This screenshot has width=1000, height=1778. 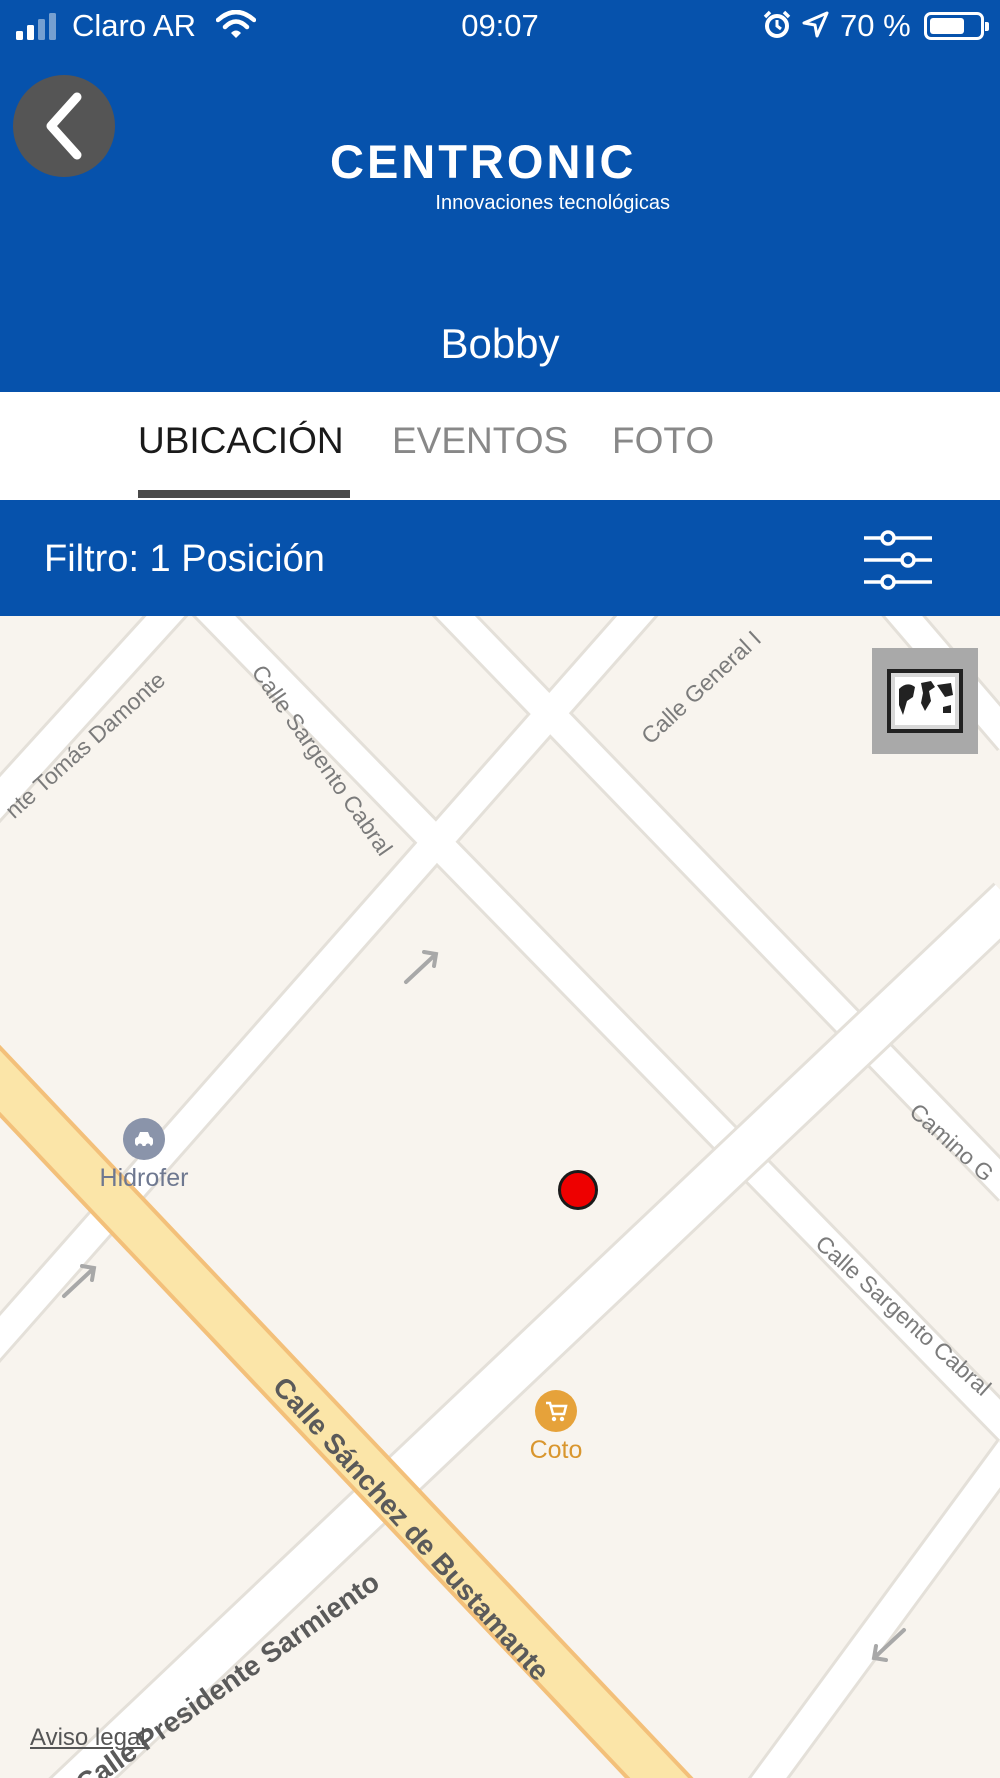 What do you see at coordinates (144, 1178) in the screenshot?
I see `poi-label-hidrofer: Hidrofer` at bounding box center [144, 1178].